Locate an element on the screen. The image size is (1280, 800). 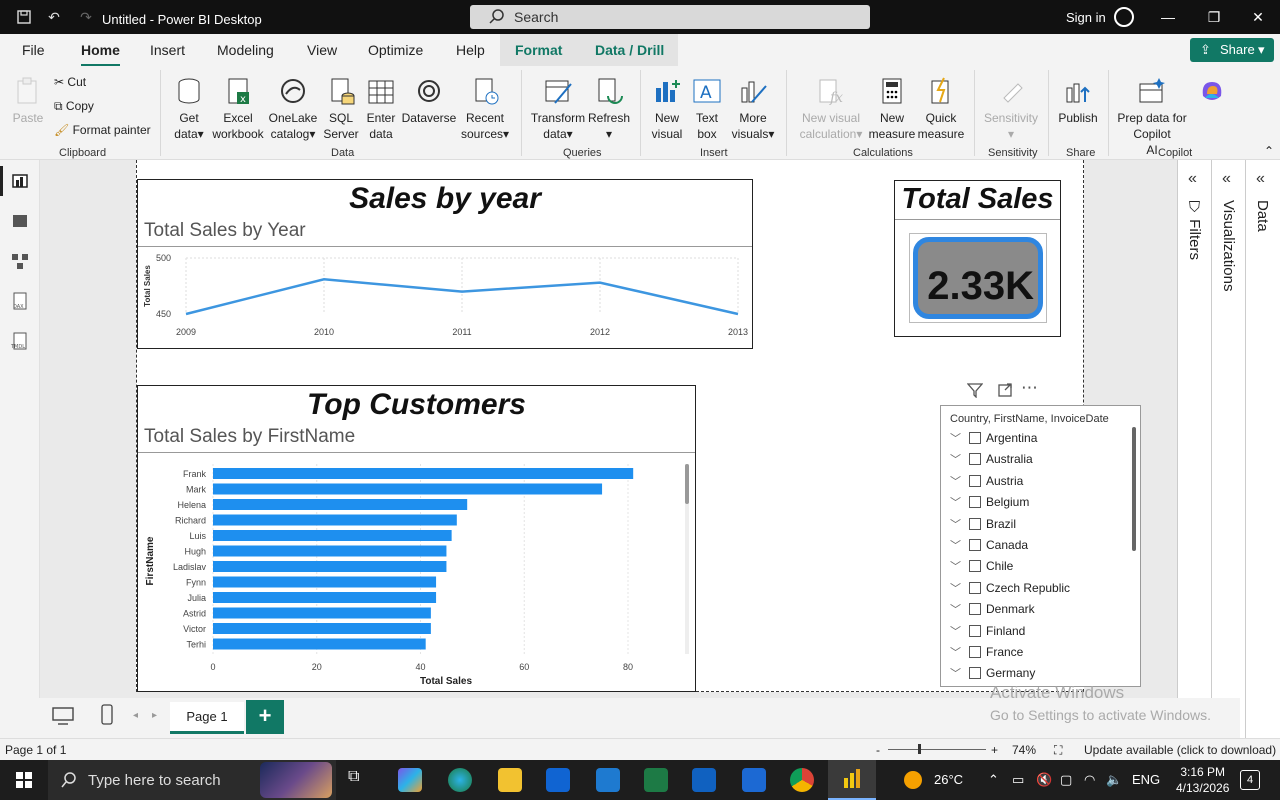
maximize-icon: ❐ is located at coordinates (1214, 17).